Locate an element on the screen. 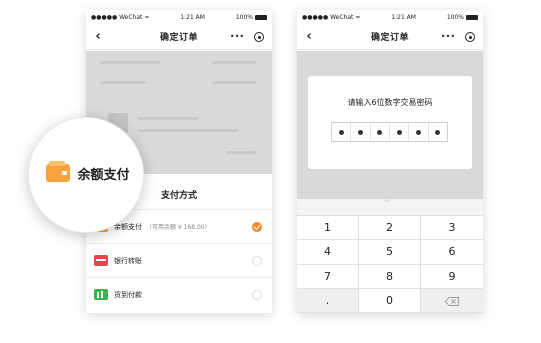  numeric-keypad: ﹀ 1 2 3 4 5 6 7 8 9 . 0 is located at coordinates (390, 256).